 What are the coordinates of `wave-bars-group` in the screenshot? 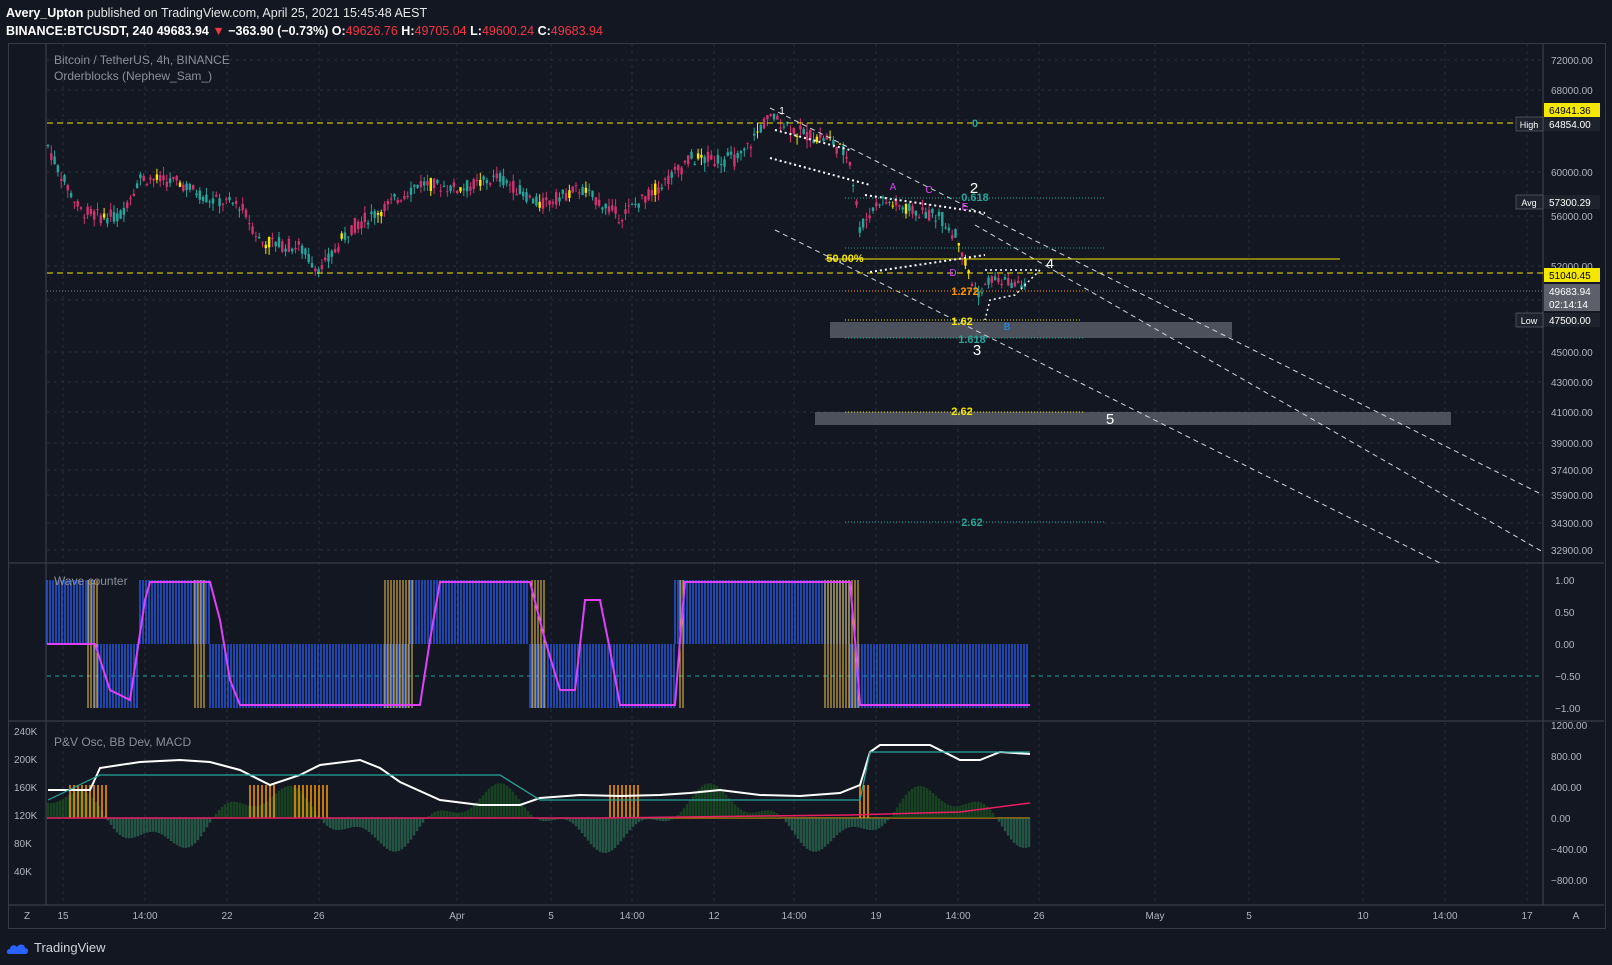 It's located at (537, 644).